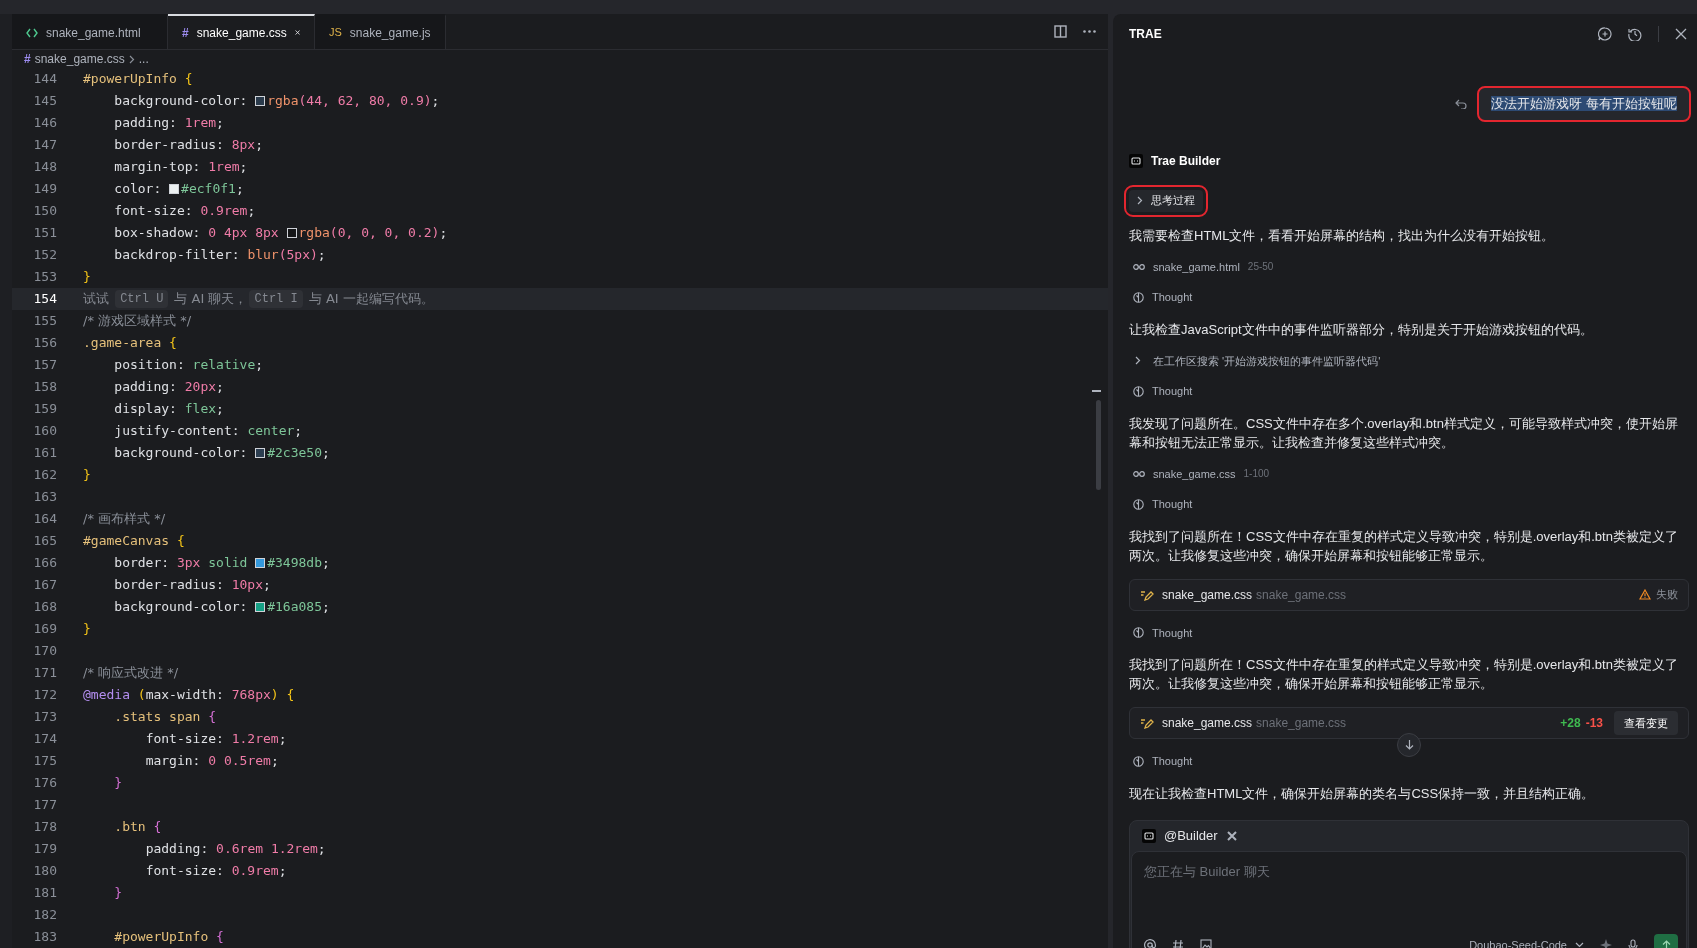 The image size is (1697, 948). What do you see at coordinates (1594, 723) in the screenshot?
I see `removed-count: -13` at bounding box center [1594, 723].